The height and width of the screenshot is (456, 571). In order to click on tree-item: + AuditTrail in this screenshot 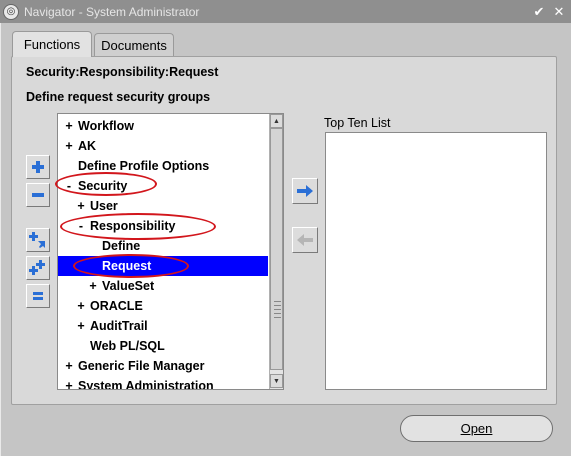, I will do `click(163, 326)`.